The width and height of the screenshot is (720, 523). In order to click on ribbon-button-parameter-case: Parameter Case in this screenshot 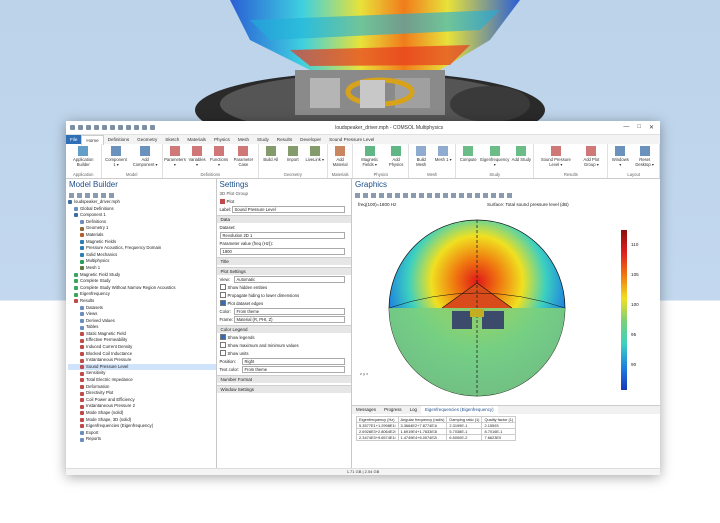, I will do `click(243, 156)`.